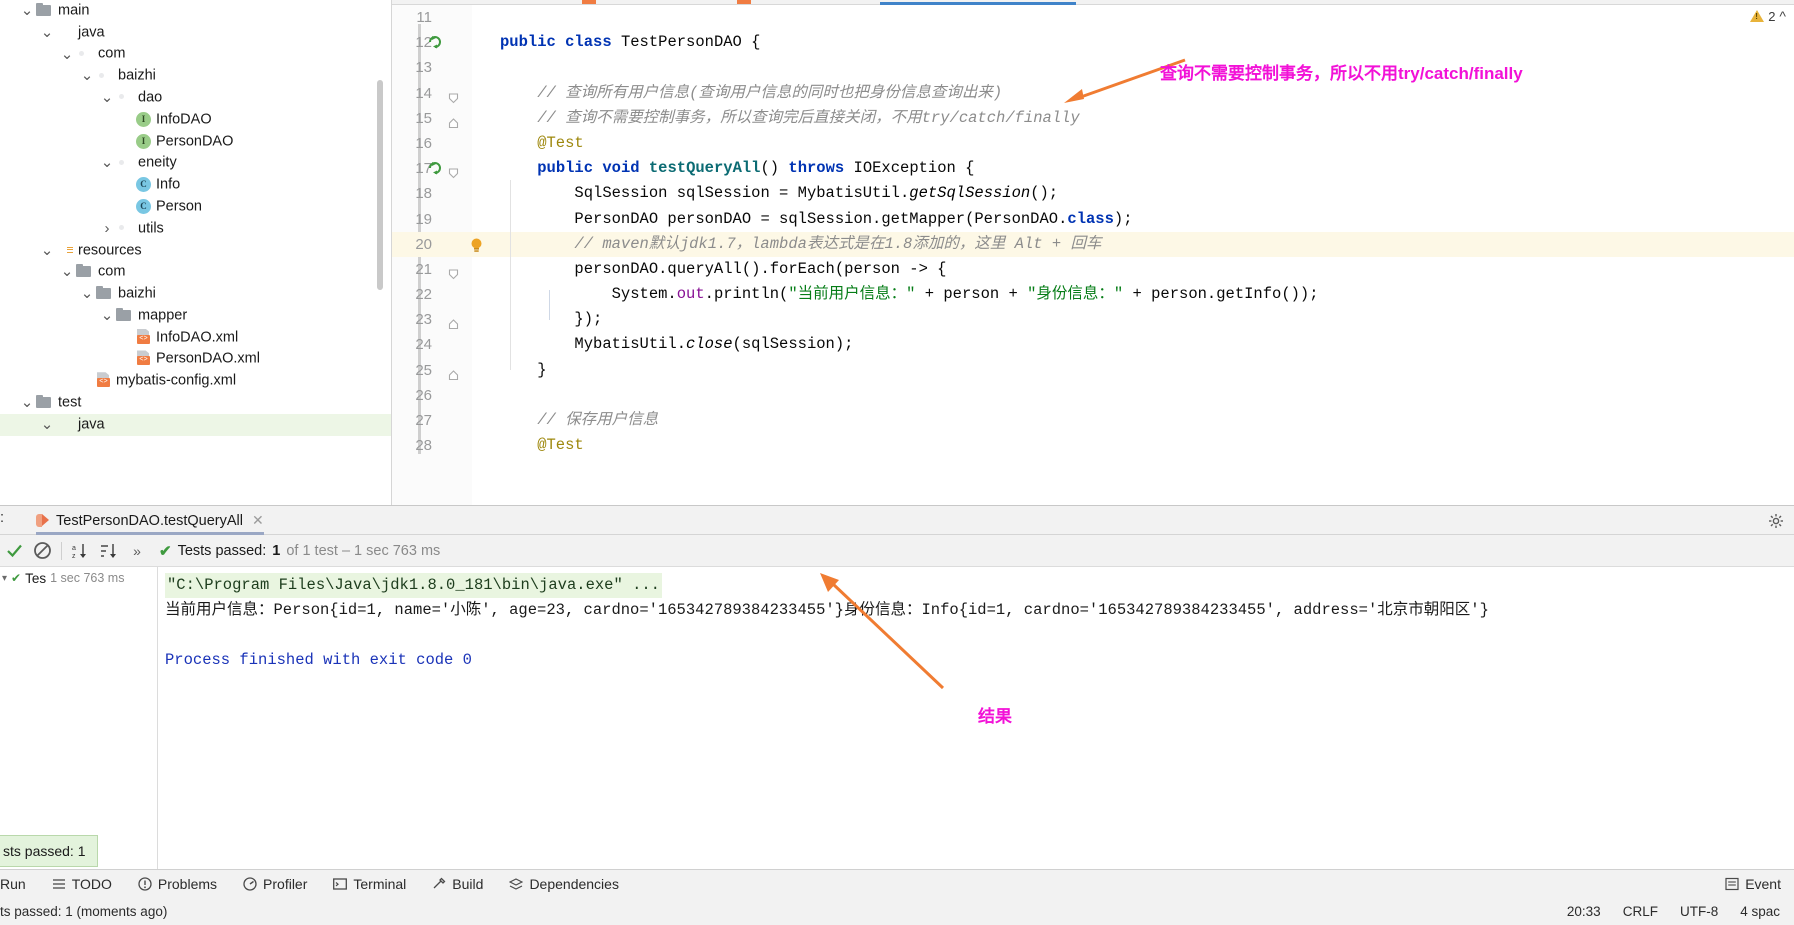 The image size is (1794, 925). Describe the element at coordinates (705, 193) in the screenshot. I see `code-token: SqlSession sqlSession = MybatisUtil.` at that location.